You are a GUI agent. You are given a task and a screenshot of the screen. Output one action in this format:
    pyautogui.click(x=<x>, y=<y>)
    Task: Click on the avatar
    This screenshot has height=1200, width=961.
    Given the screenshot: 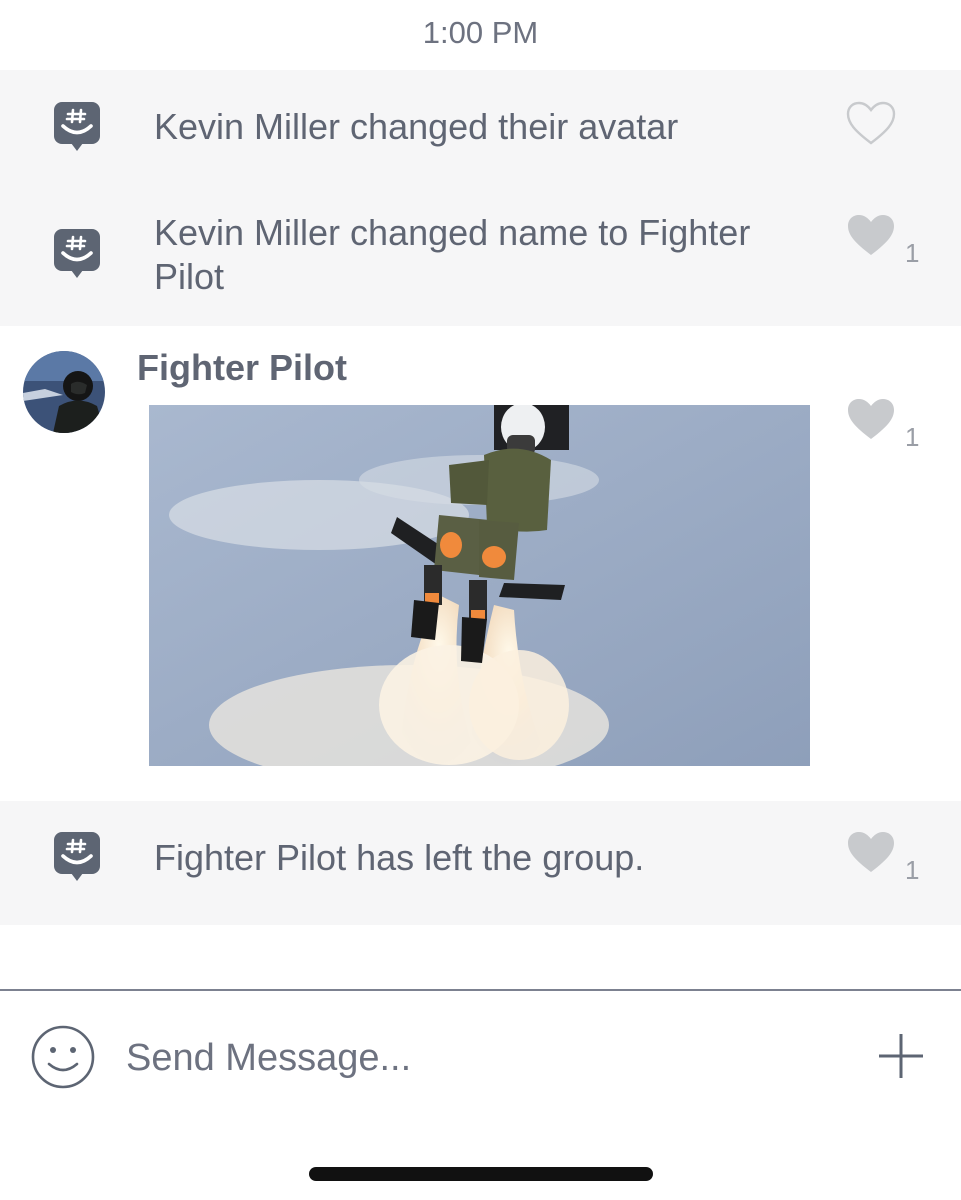 What is the action you would take?
    pyautogui.click(x=64, y=392)
    